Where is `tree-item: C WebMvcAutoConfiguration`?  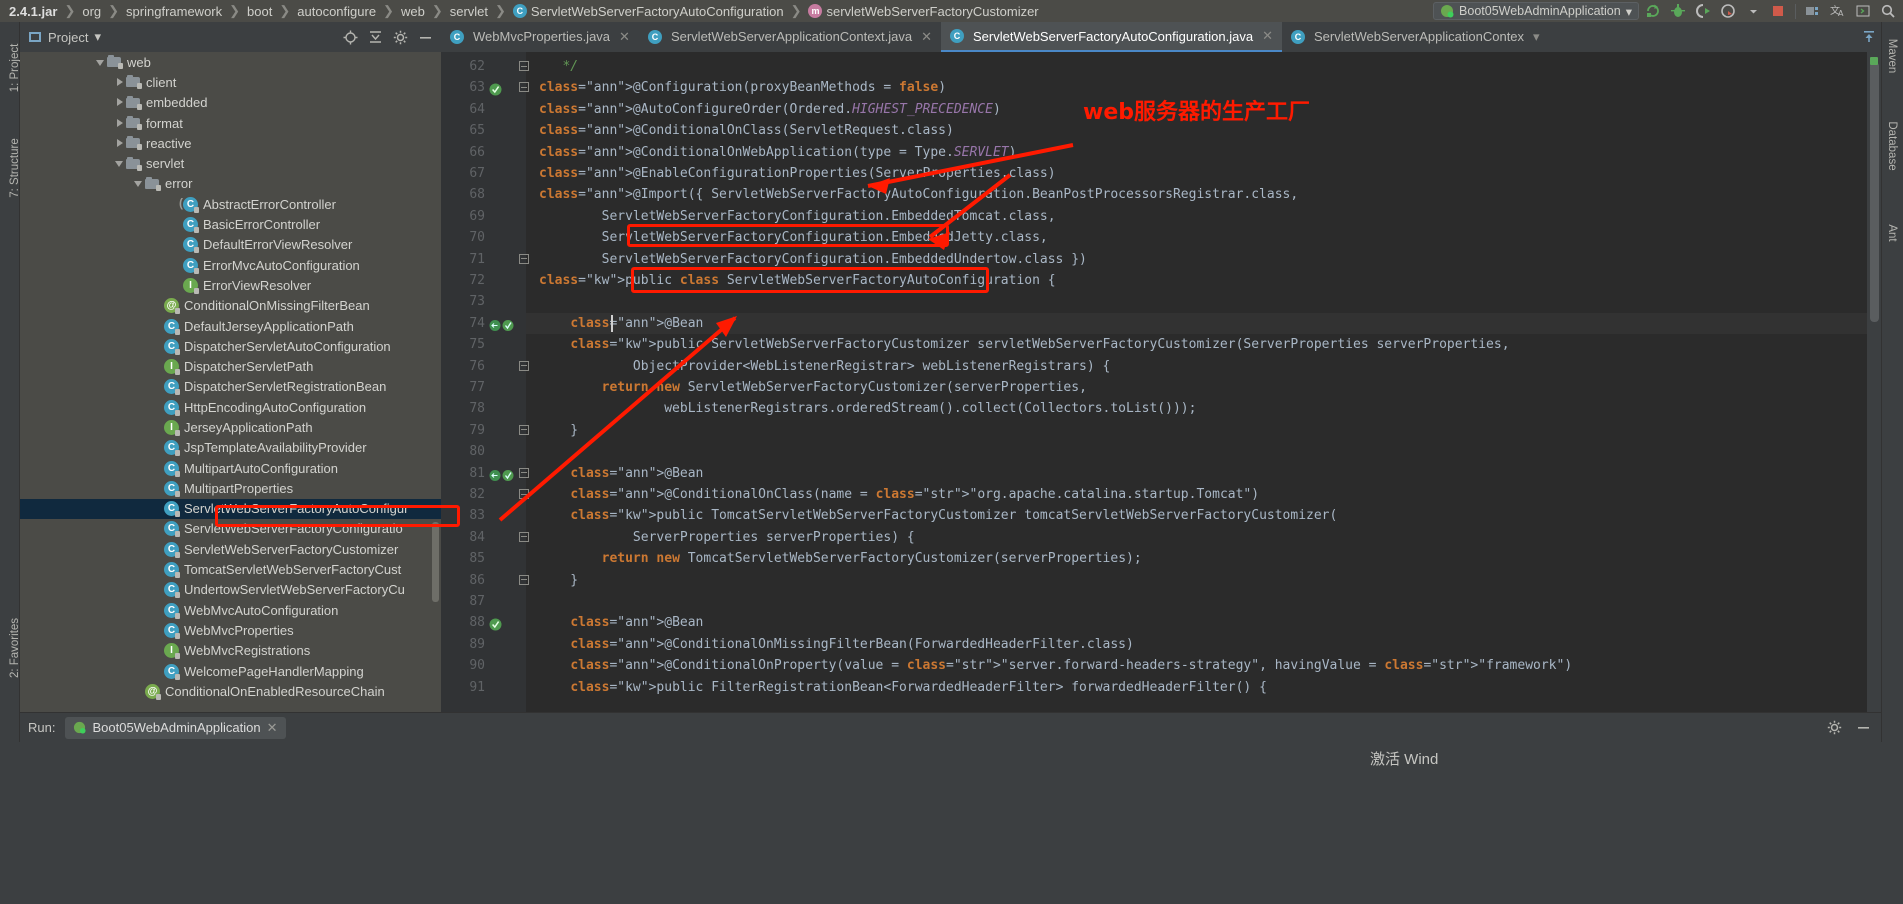
tree-item: C WebMvcAutoConfiguration is located at coordinates (230, 610).